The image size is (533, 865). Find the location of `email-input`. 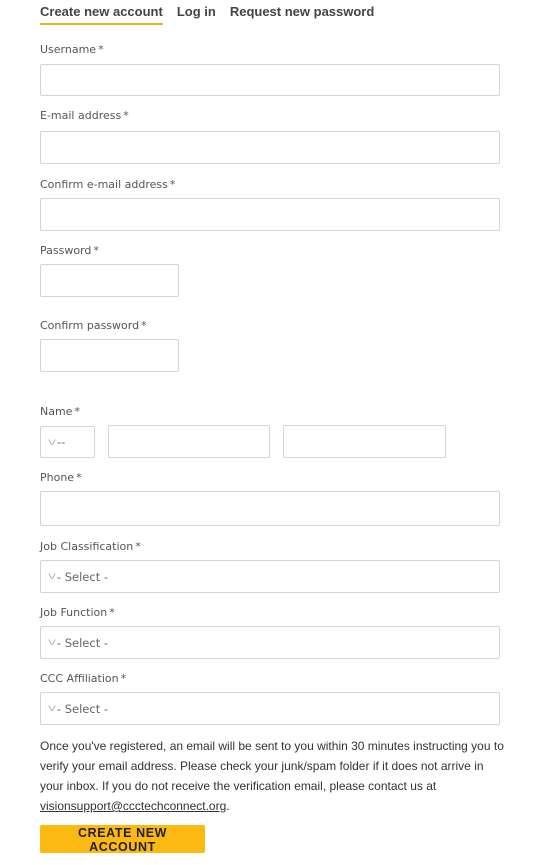

email-input is located at coordinates (270, 147).